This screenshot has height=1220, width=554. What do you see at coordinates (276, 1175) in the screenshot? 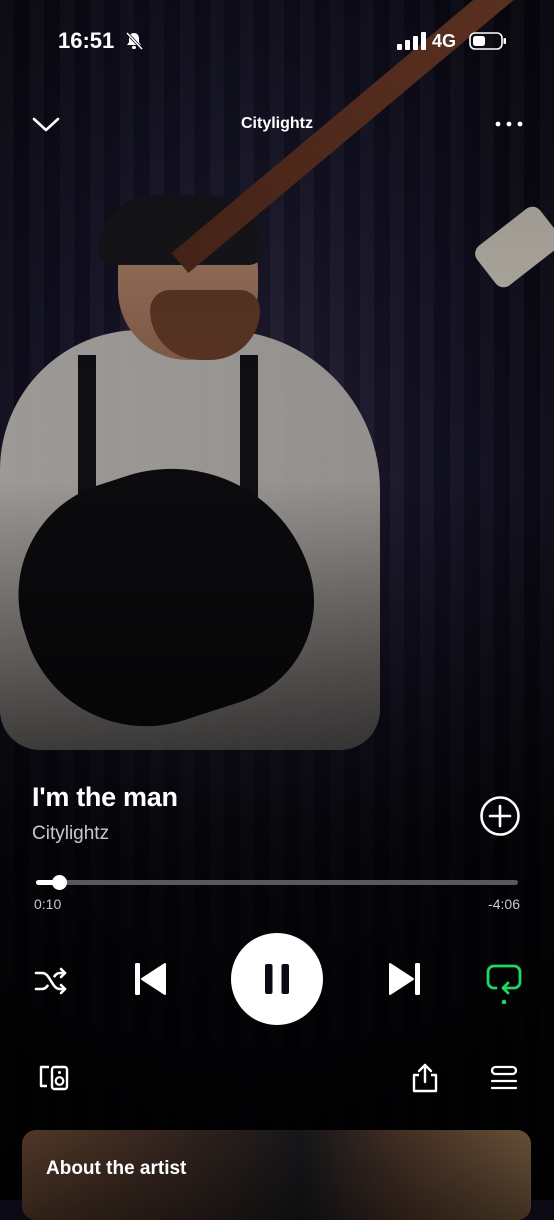
I see `about-artist-card: About the artist` at bounding box center [276, 1175].